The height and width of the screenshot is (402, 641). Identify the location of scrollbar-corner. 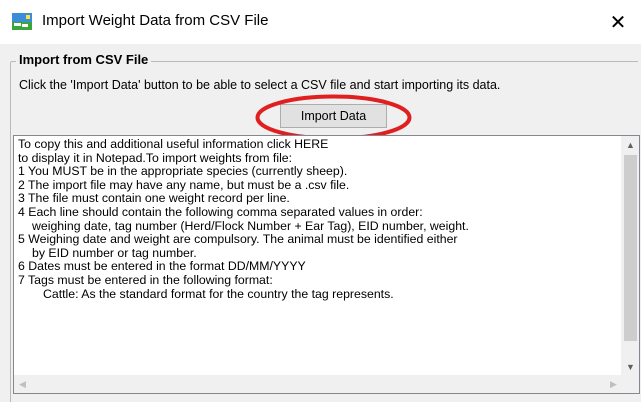
(630, 384).